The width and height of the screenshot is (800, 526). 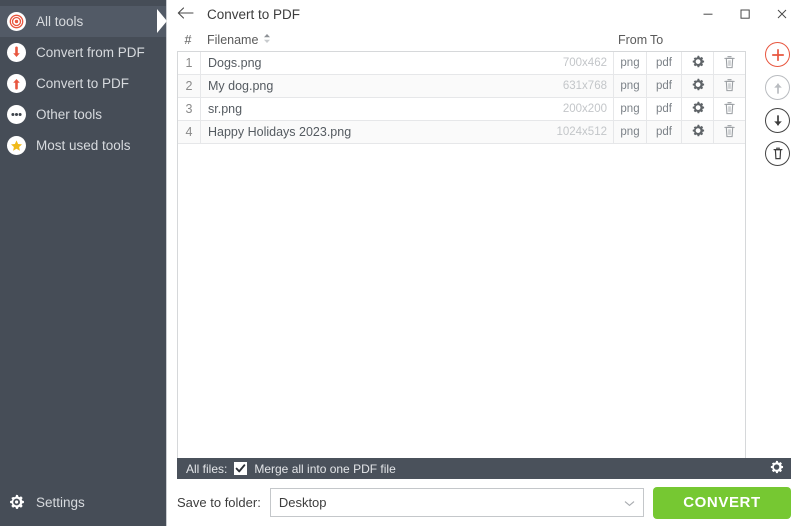 What do you see at coordinates (189, 109) in the screenshot?
I see `row-number: 3` at bounding box center [189, 109].